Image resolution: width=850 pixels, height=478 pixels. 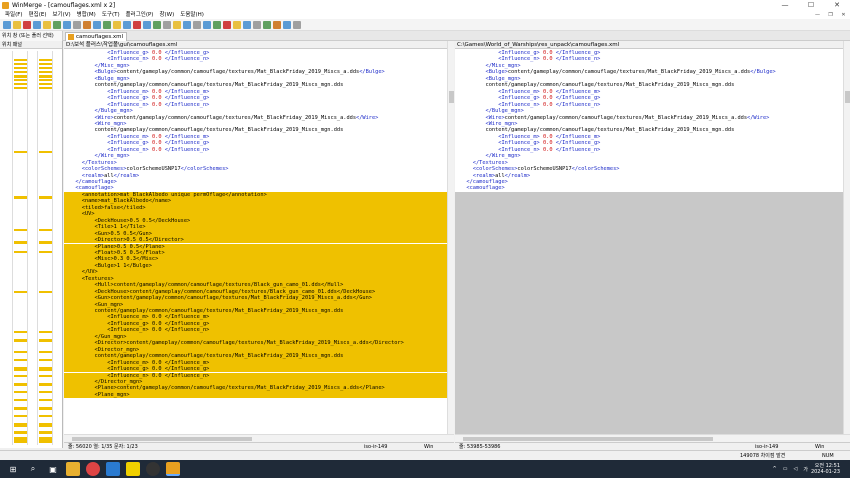 I want to click on doc-minimize-button: —, so click(x=817, y=15).